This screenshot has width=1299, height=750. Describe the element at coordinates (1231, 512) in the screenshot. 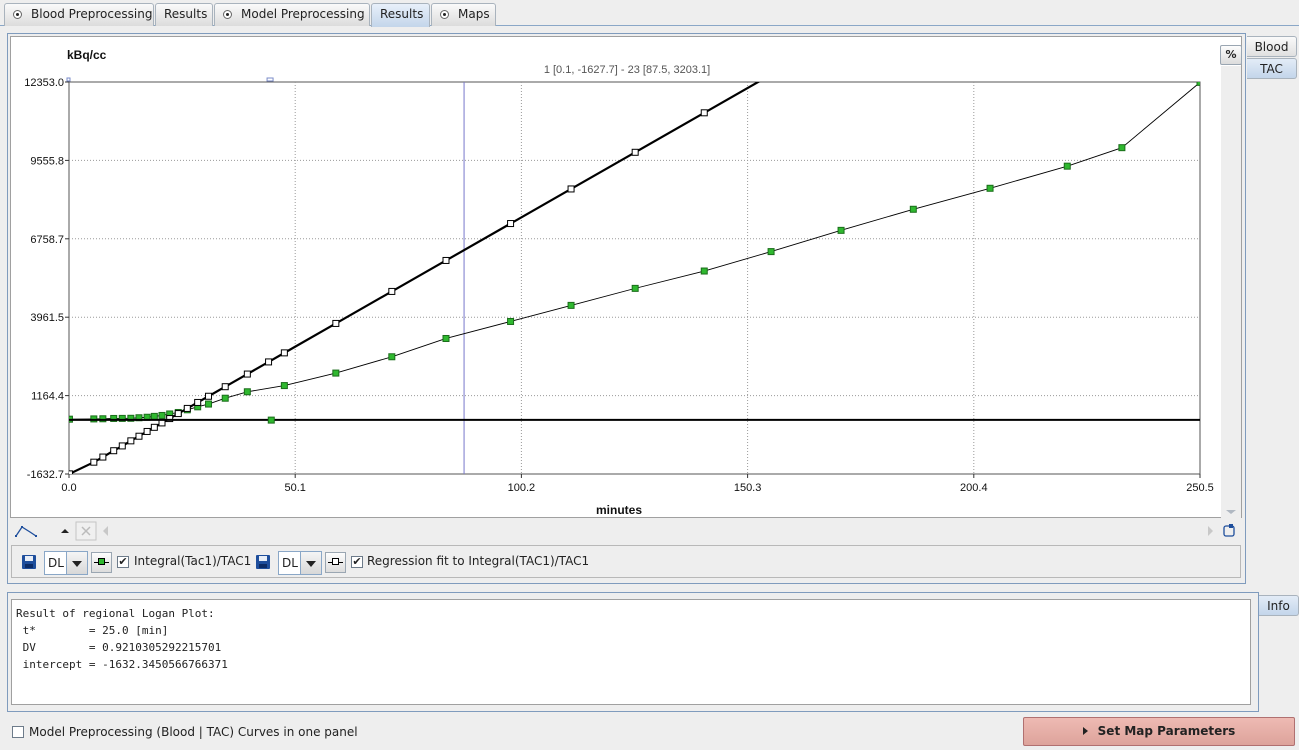

I see `scroll-down-arrow-icon` at that location.